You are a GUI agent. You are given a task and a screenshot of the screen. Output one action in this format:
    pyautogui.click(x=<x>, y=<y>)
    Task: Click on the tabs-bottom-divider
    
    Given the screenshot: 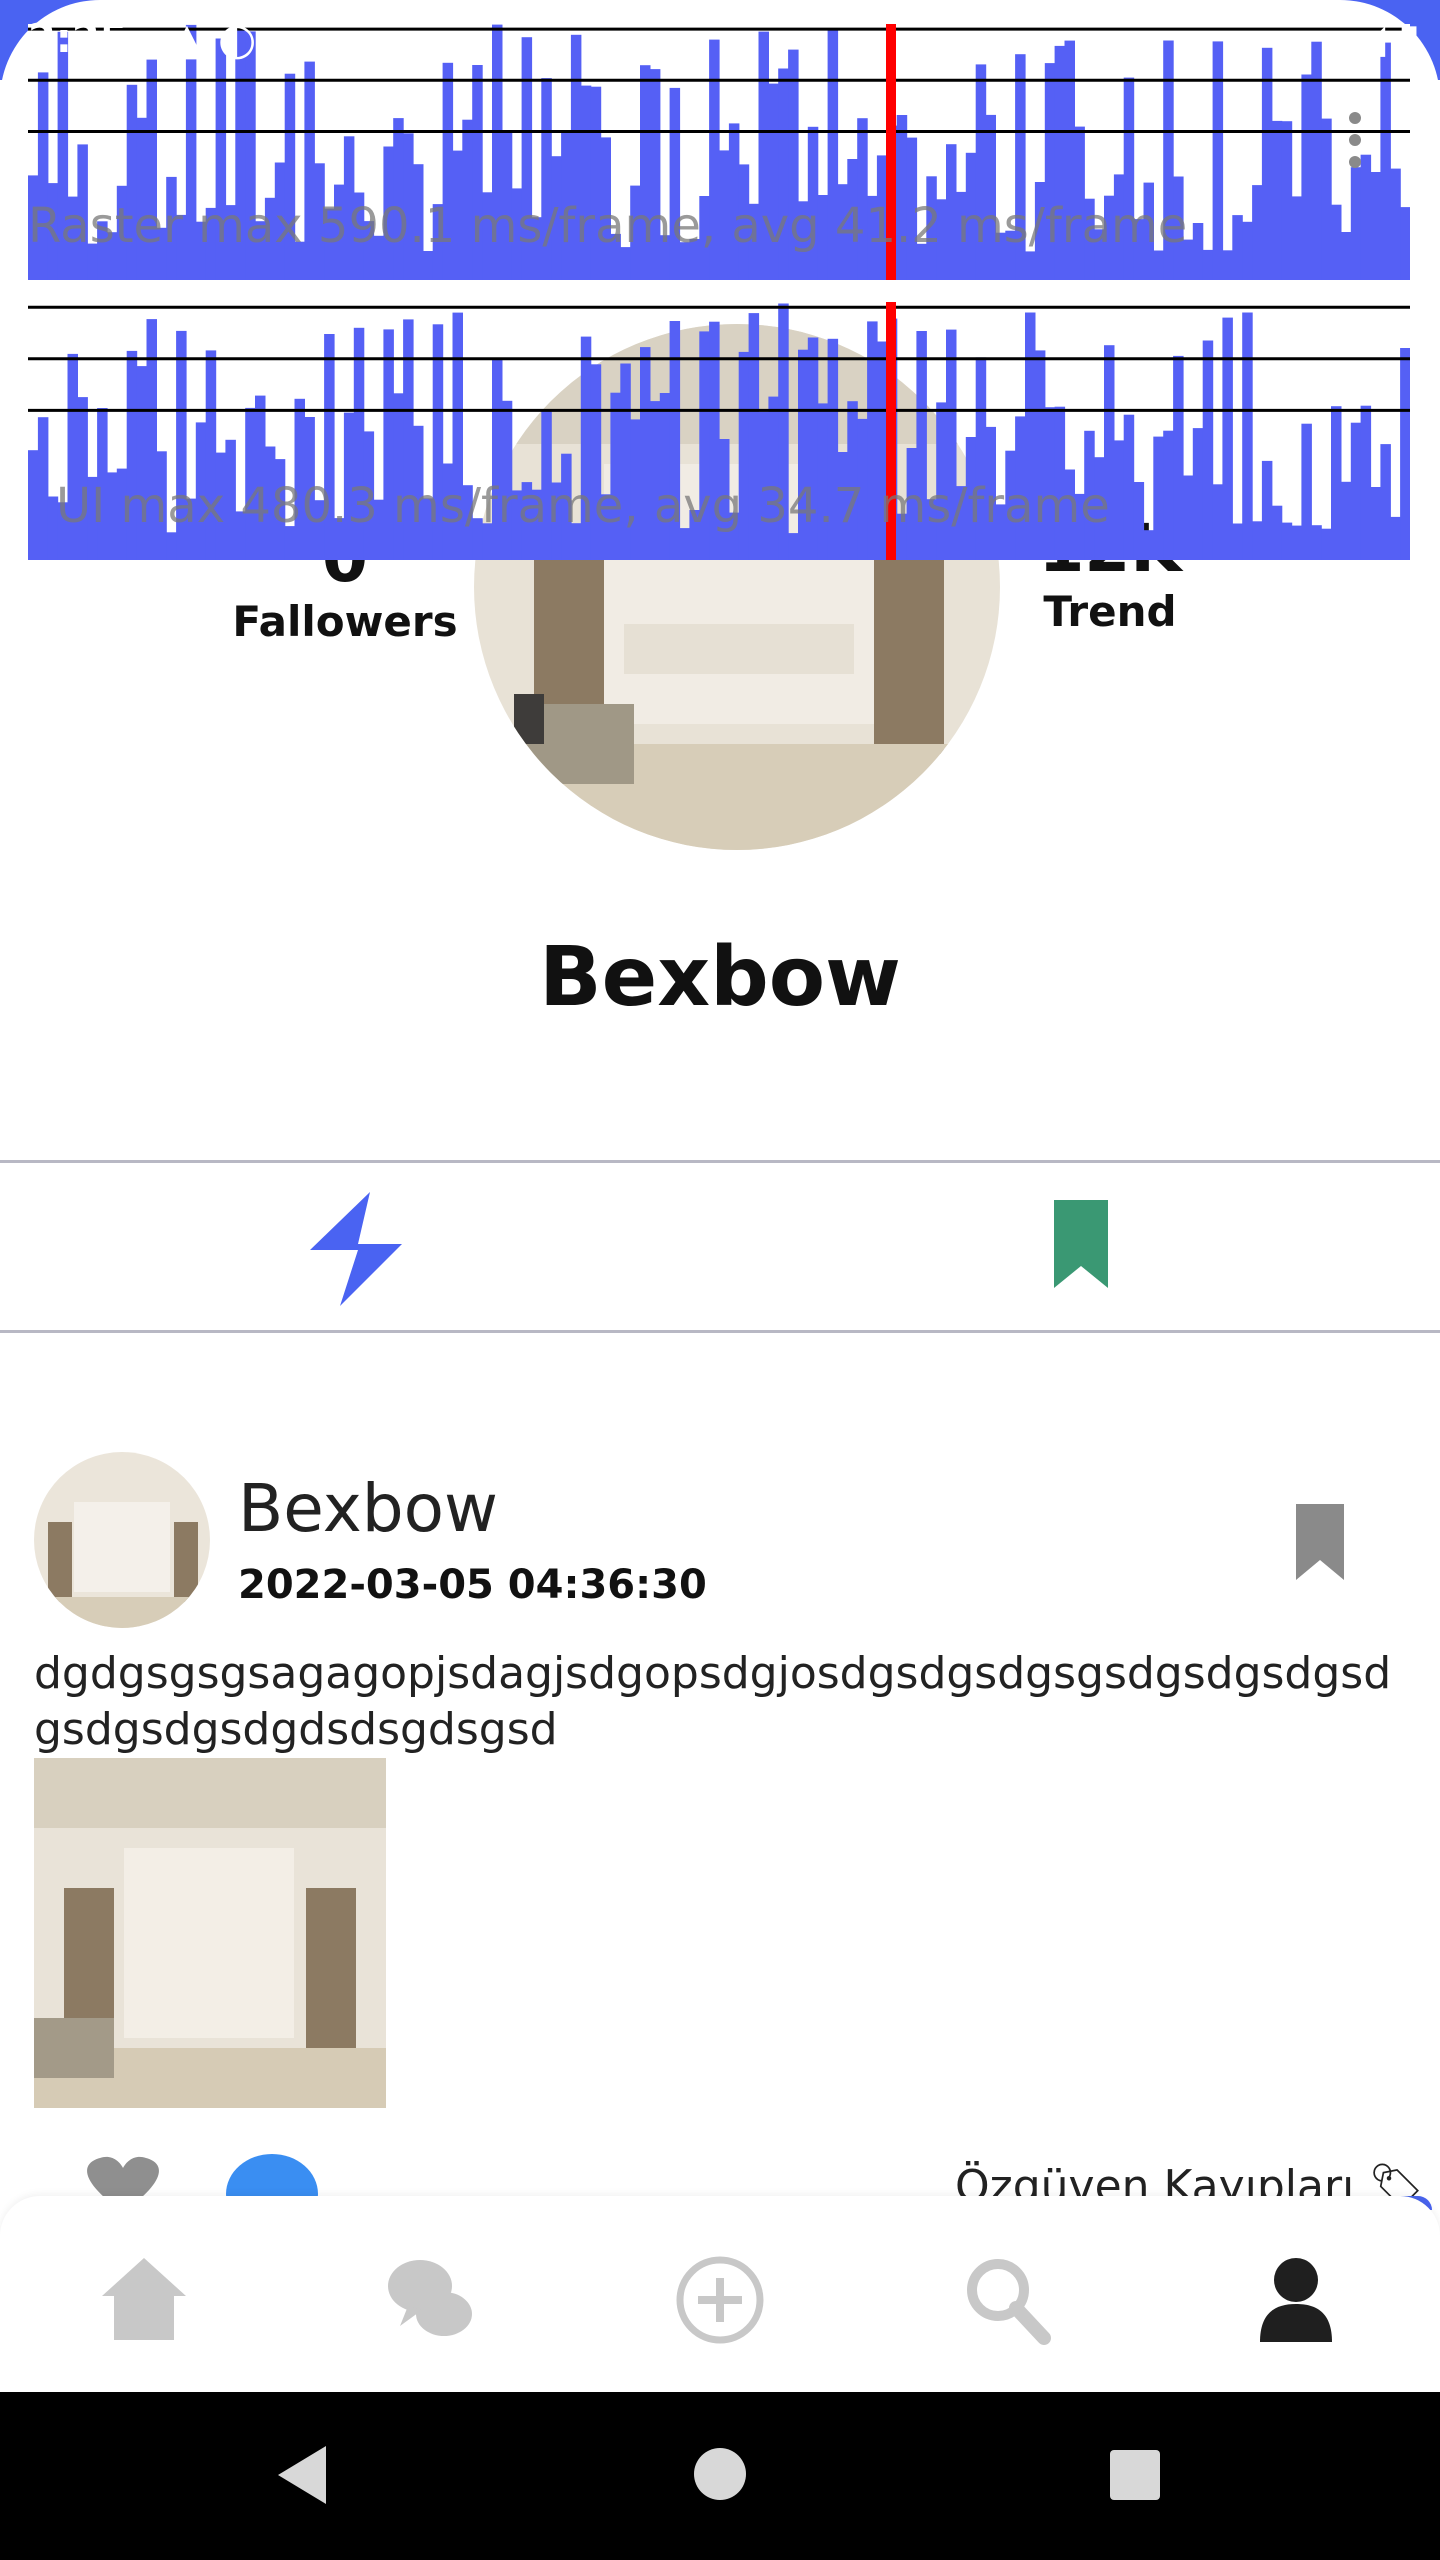 What is the action you would take?
    pyautogui.click(x=720, y=1331)
    